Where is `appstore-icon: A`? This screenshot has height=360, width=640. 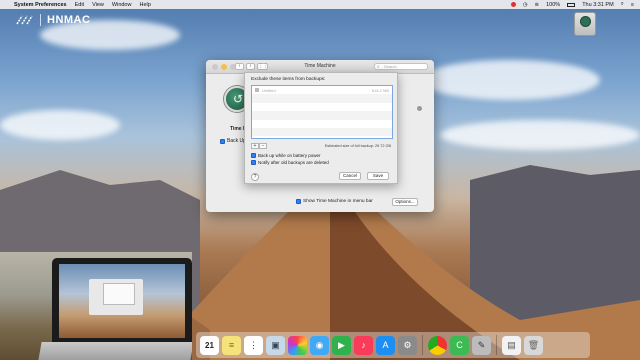
appstore-icon: A is located at coordinates (385, 345).